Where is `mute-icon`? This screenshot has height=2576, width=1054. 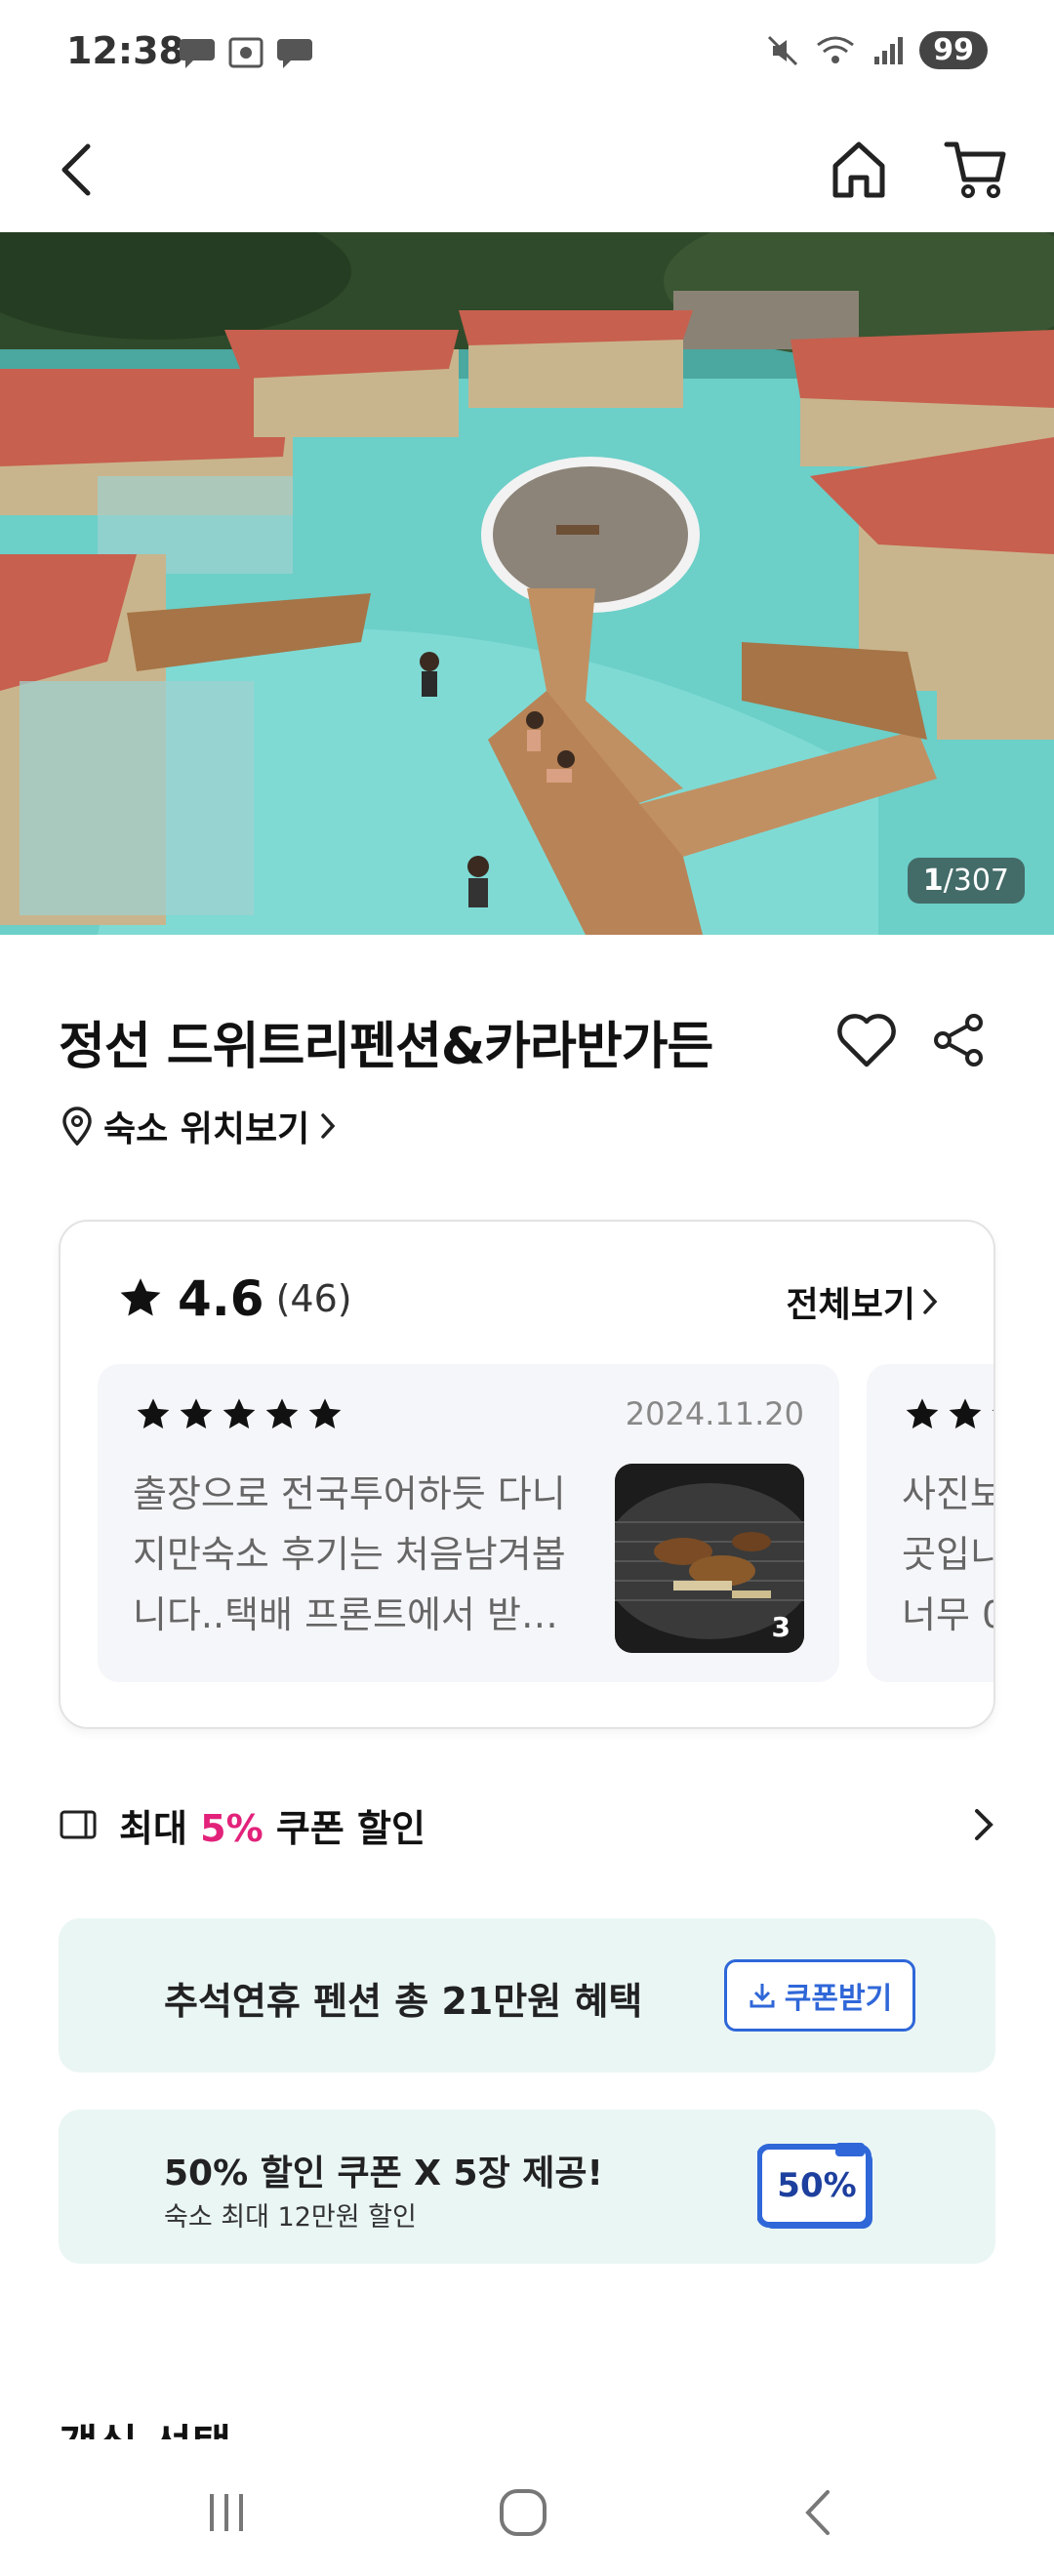 mute-icon is located at coordinates (783, 50).